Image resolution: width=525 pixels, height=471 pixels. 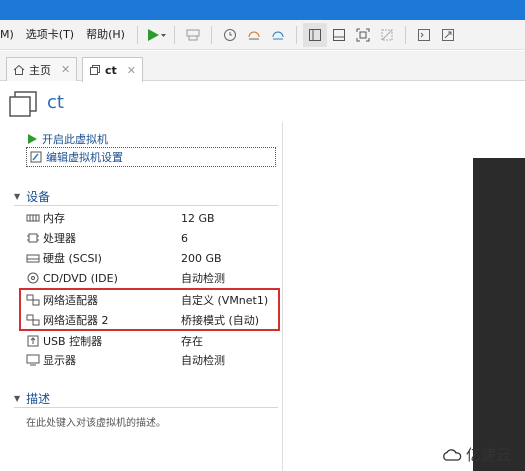 What do you see at coordinates (499, 314) in the screenshot?
I see `vm-console-preview` at bounding box center [499, 314].